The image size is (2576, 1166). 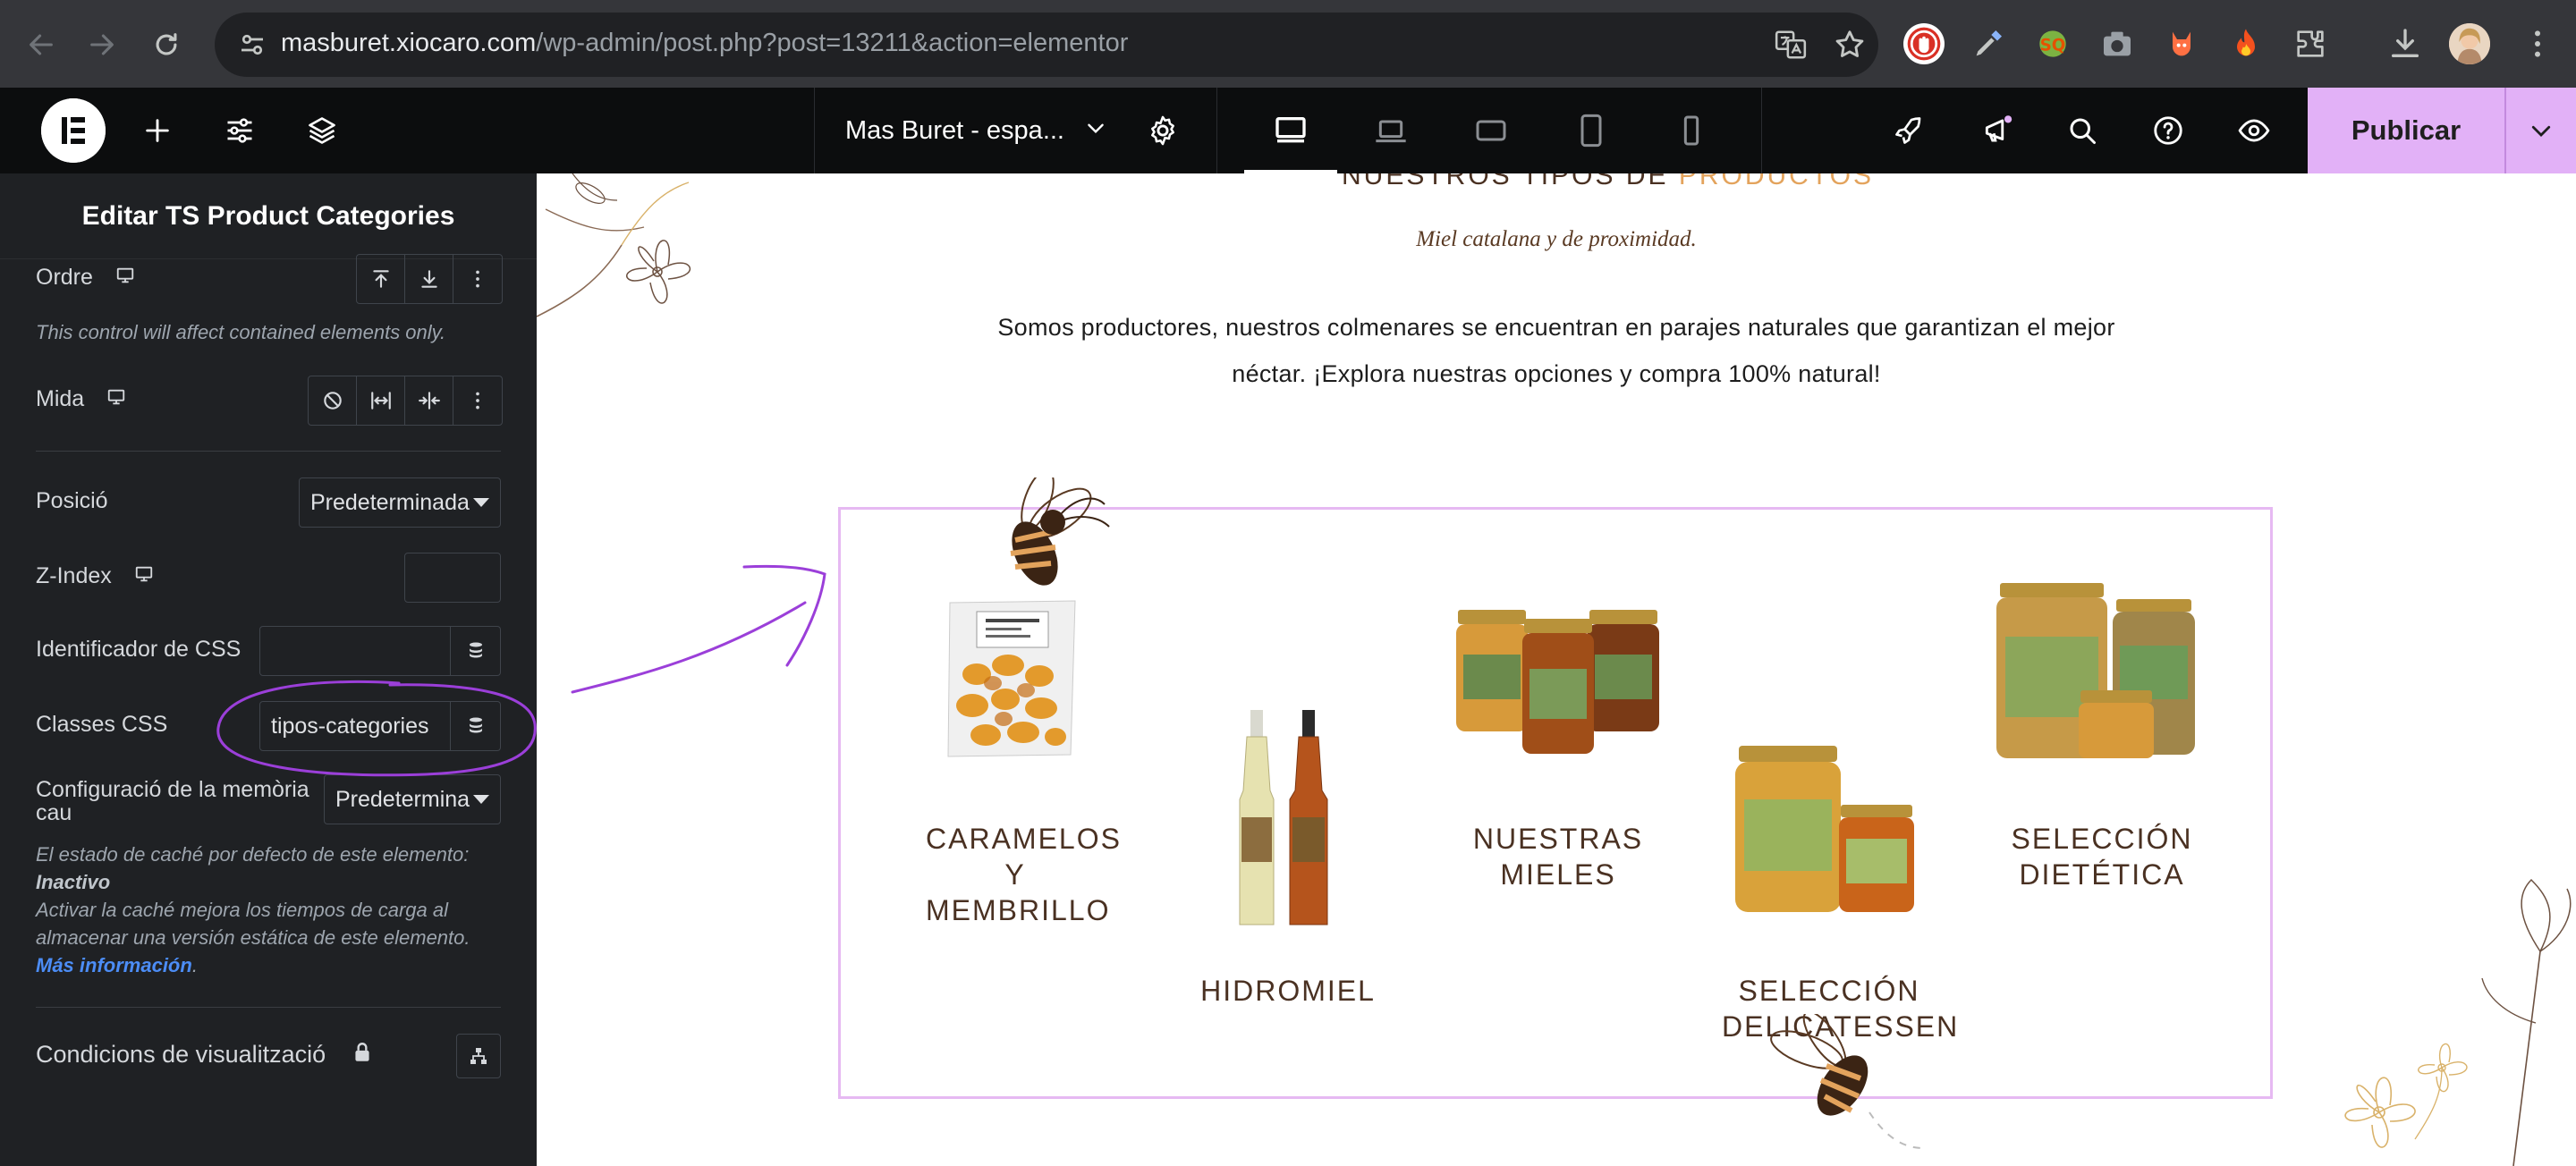 What do you see at coordinates (2082, 130) in the screenshot?
I see `search-icon` at bounding box center [2082, 130].